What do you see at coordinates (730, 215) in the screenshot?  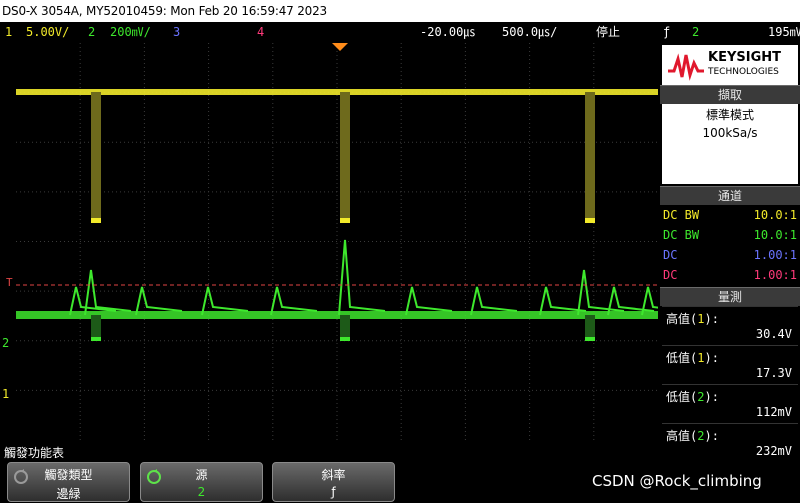 I see `channel-row-1: DC BW 10.0:1` at bounding box center [730, 215].